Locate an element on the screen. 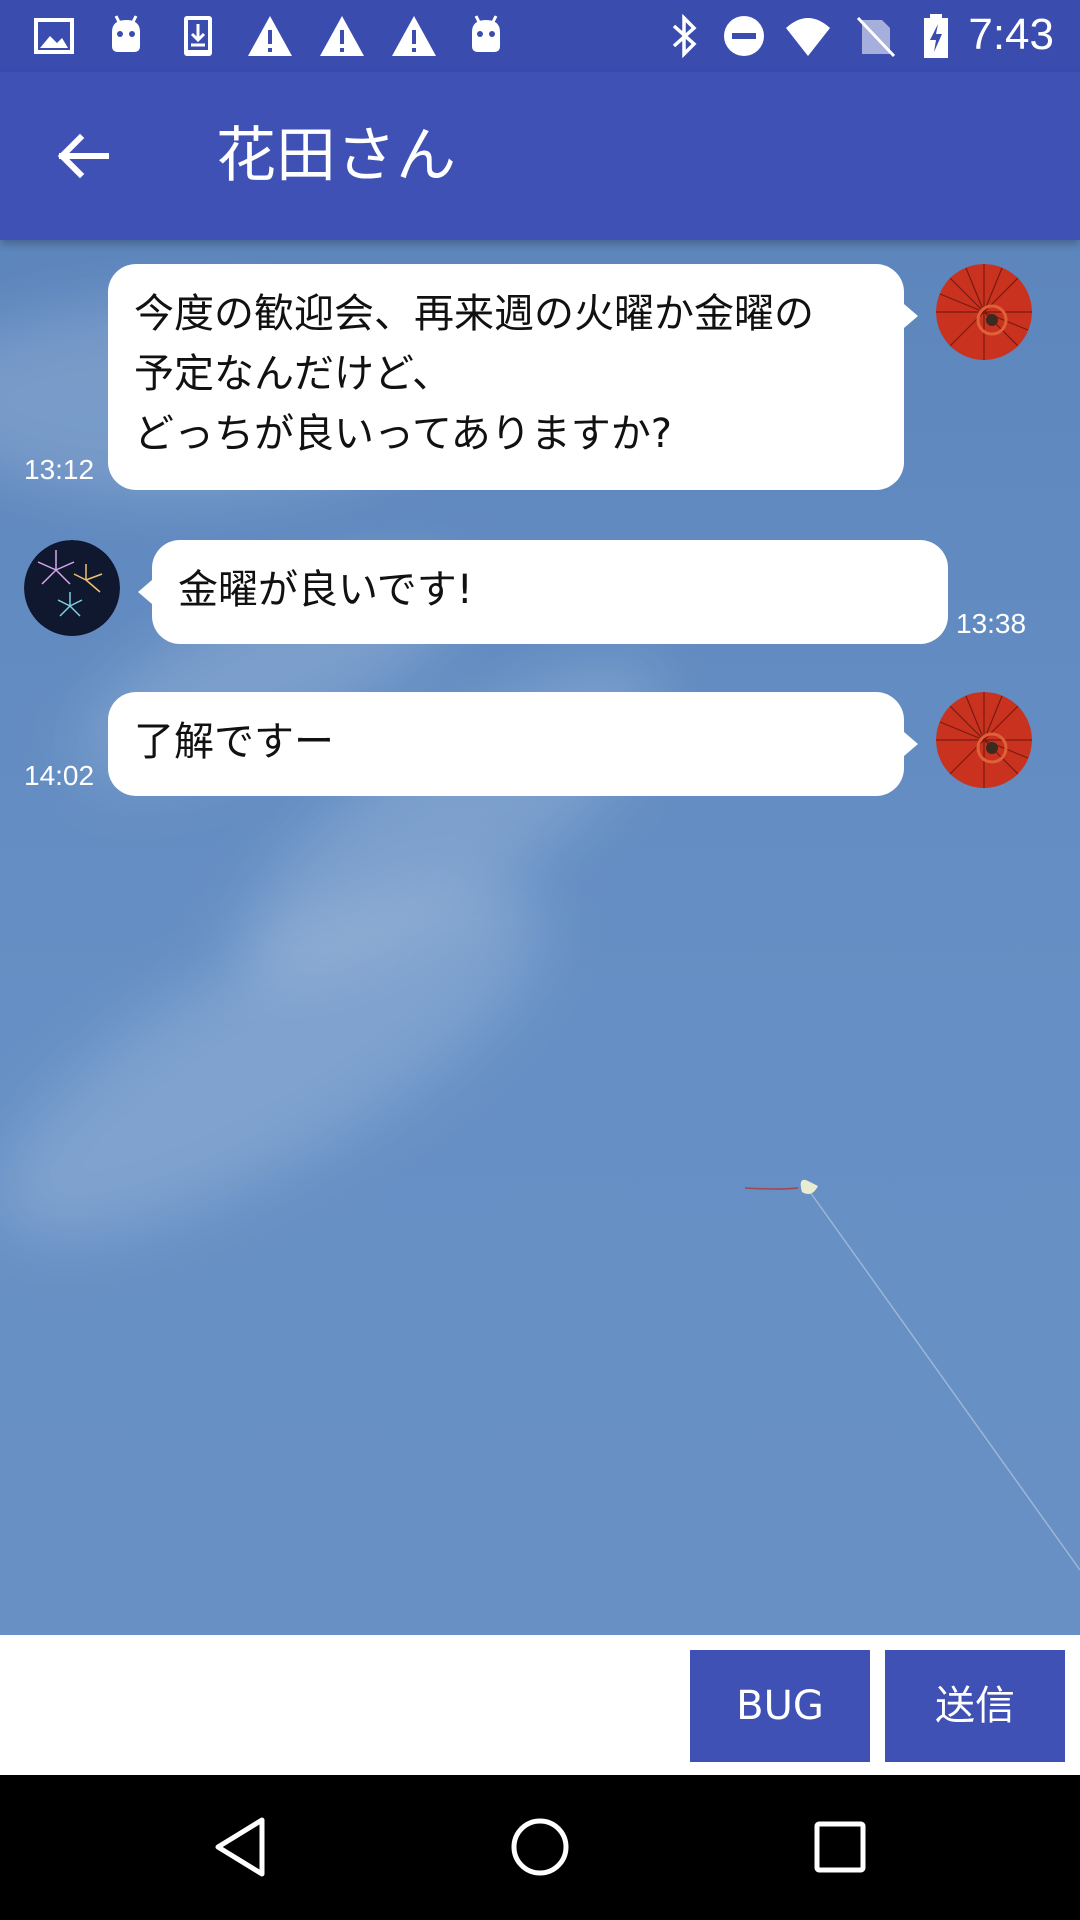 Image resolution: width=1080 pixels, height=1920 pixels. back-triangle-icon is located at coordinates (241, 1847).